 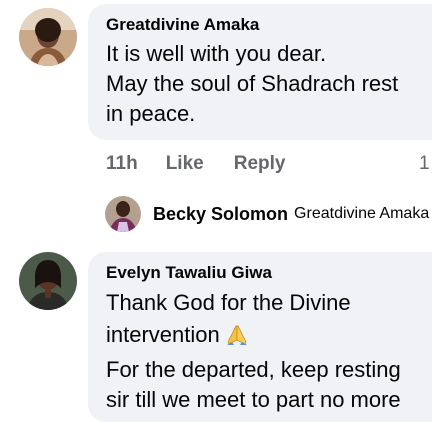 What do you see at coordinates (253, 399) in the screenshot?
I see `comment-text-line: sir till we meet to part no more` at bounding box center [253, 399].